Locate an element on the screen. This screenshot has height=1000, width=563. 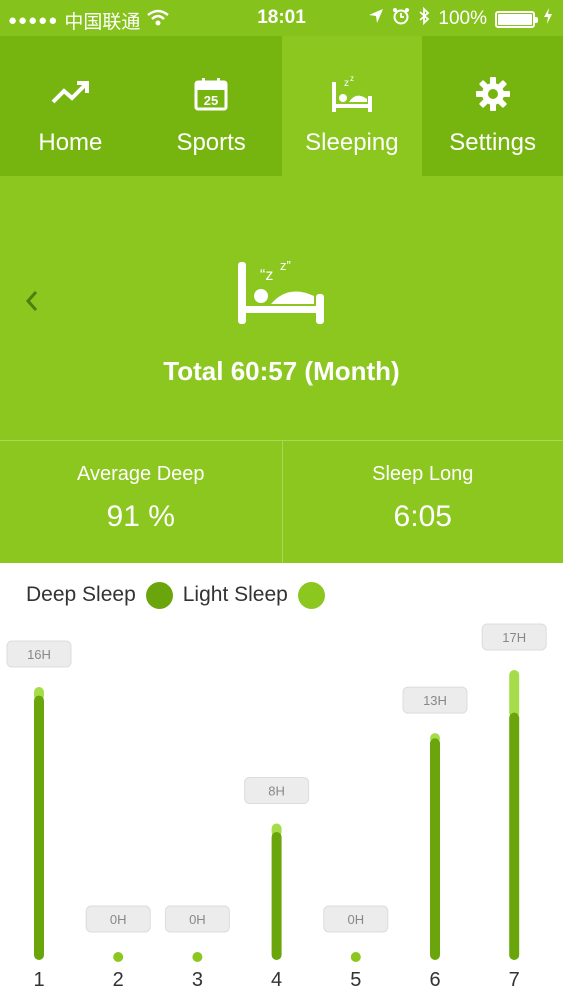
stats-row: Average Deep 91 % Sleep Long 6:05 is located at coordinates (281, 501).